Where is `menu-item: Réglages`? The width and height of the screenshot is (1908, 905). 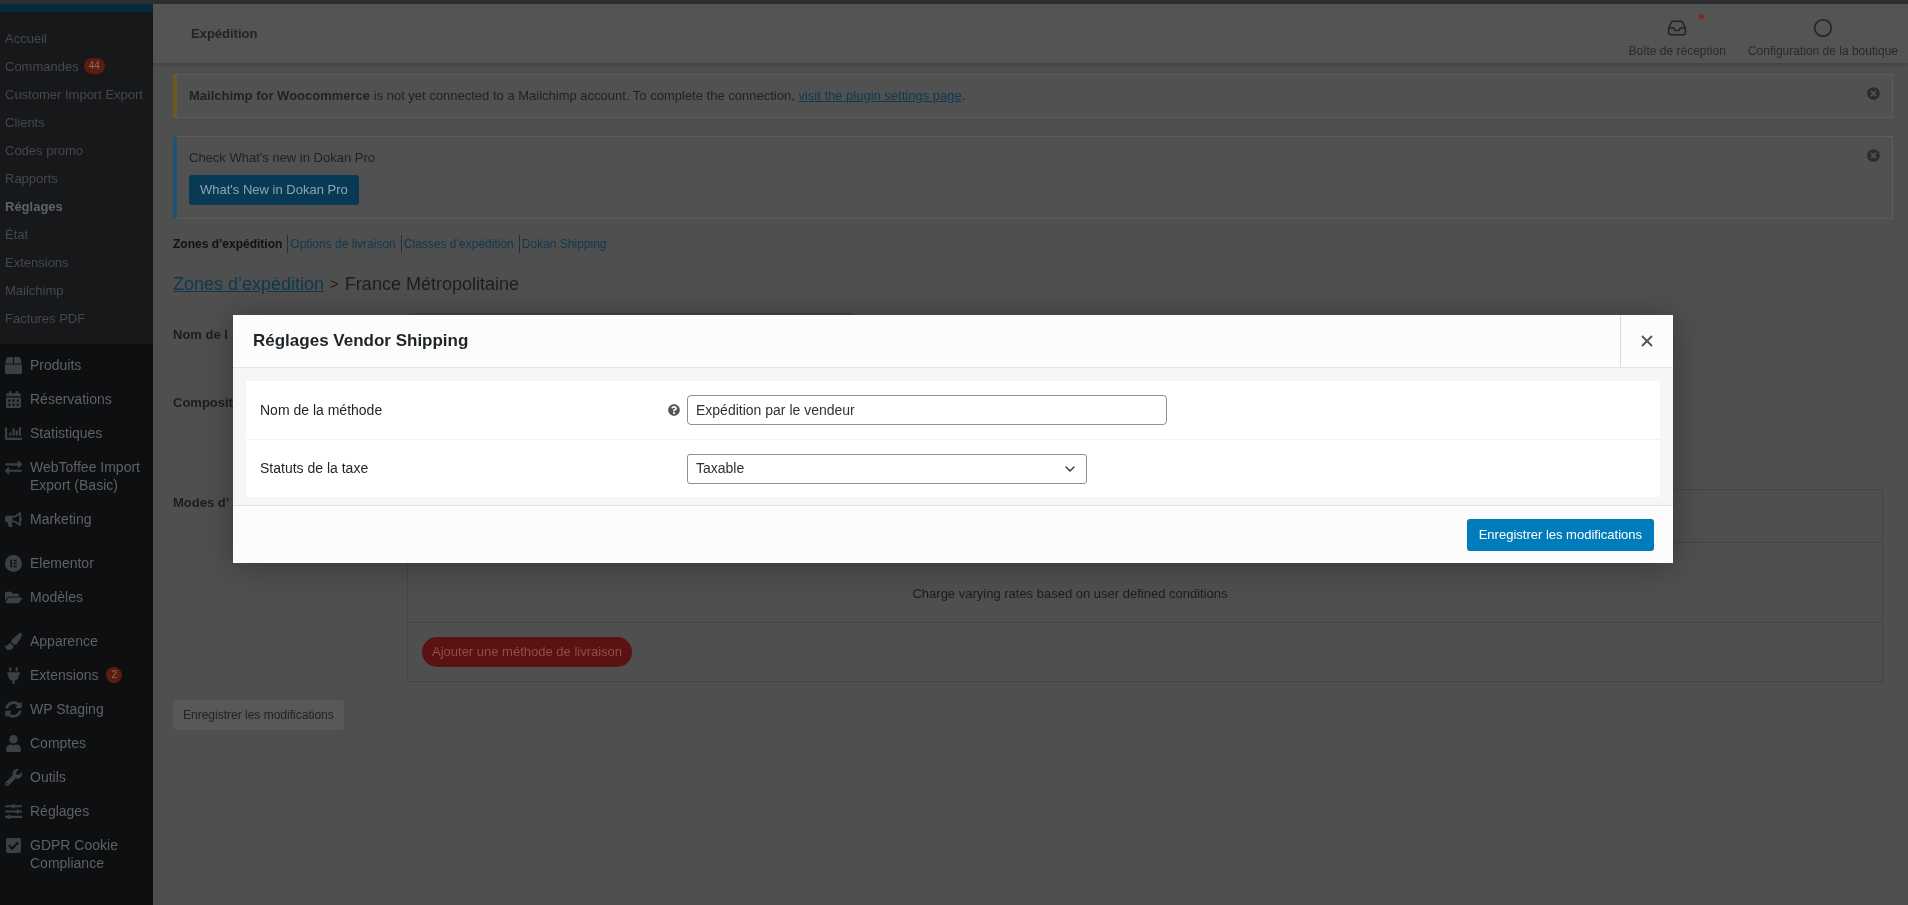
menu-item: Réglages is located at coordinates (60, 811).